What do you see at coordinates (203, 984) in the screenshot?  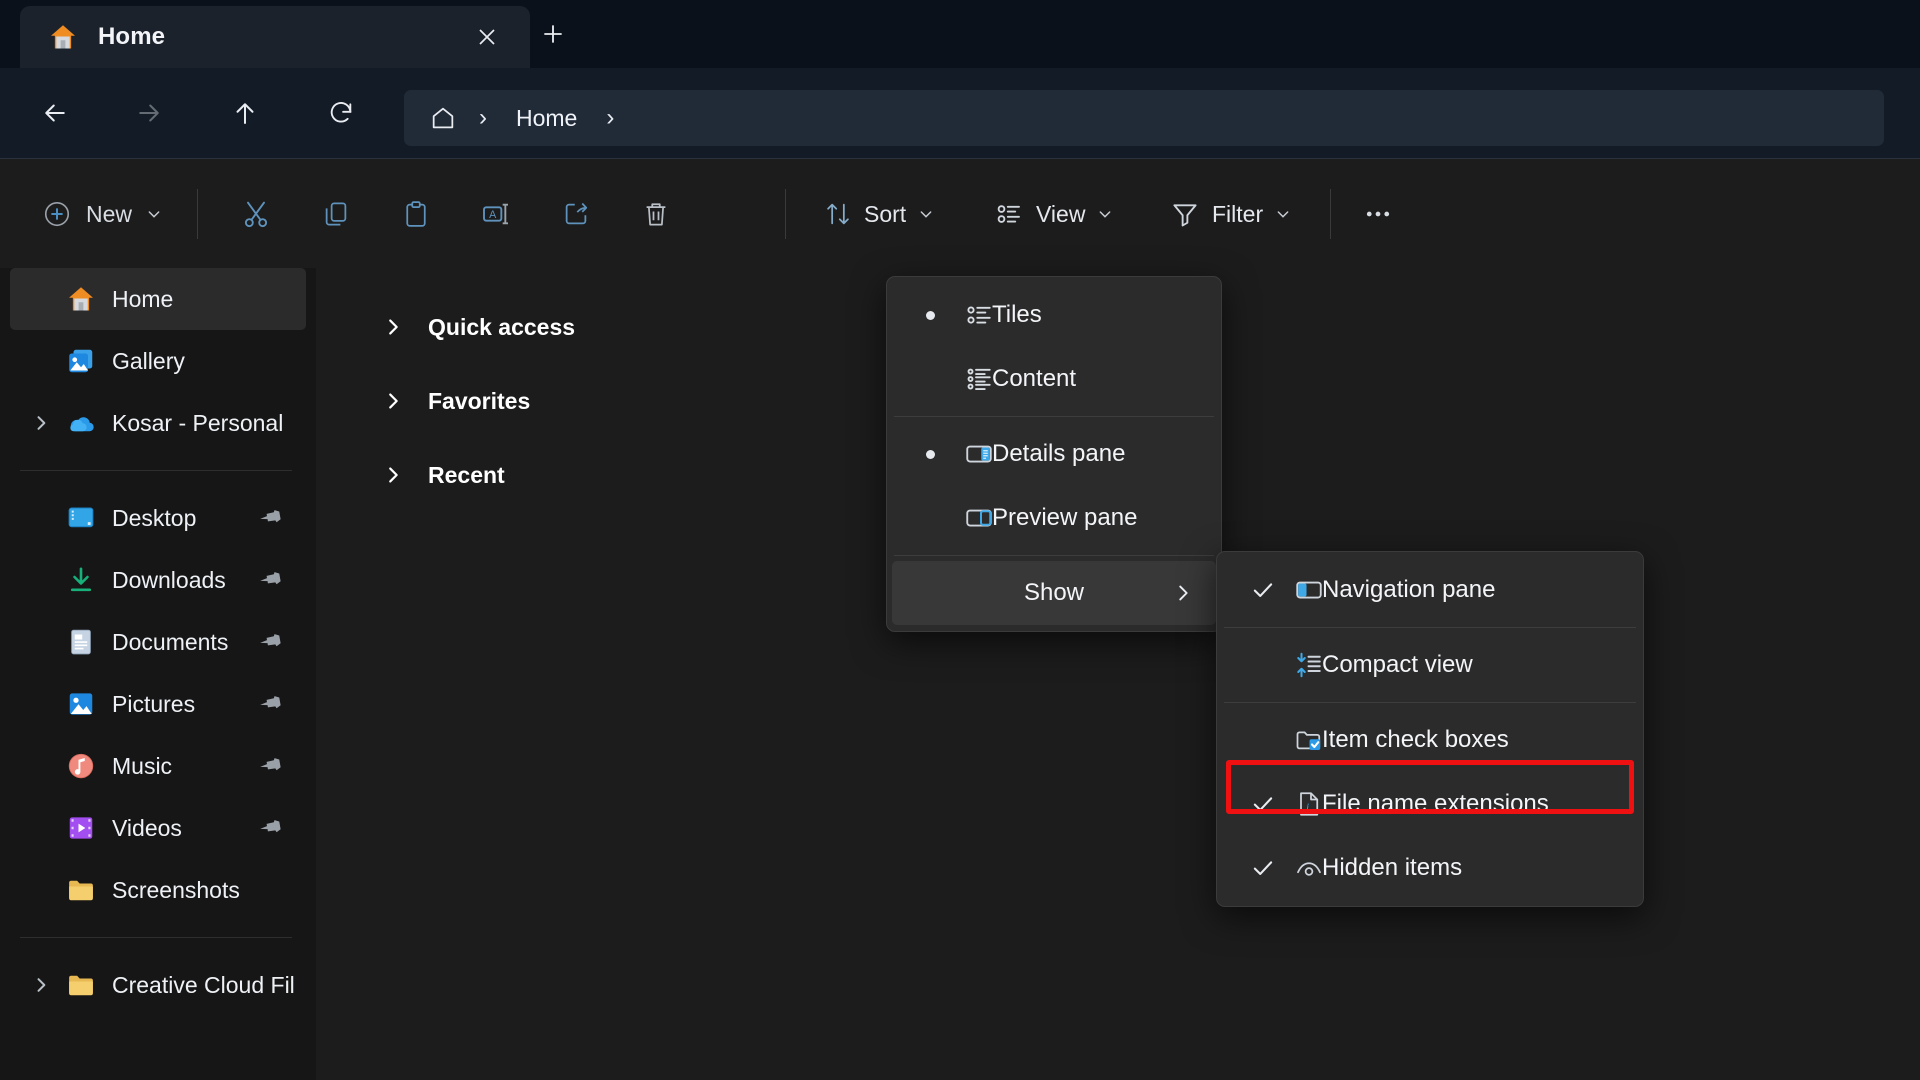 I see `sidebar-item-label: Creative Cloud Fil` at bounding box center [203, 984].